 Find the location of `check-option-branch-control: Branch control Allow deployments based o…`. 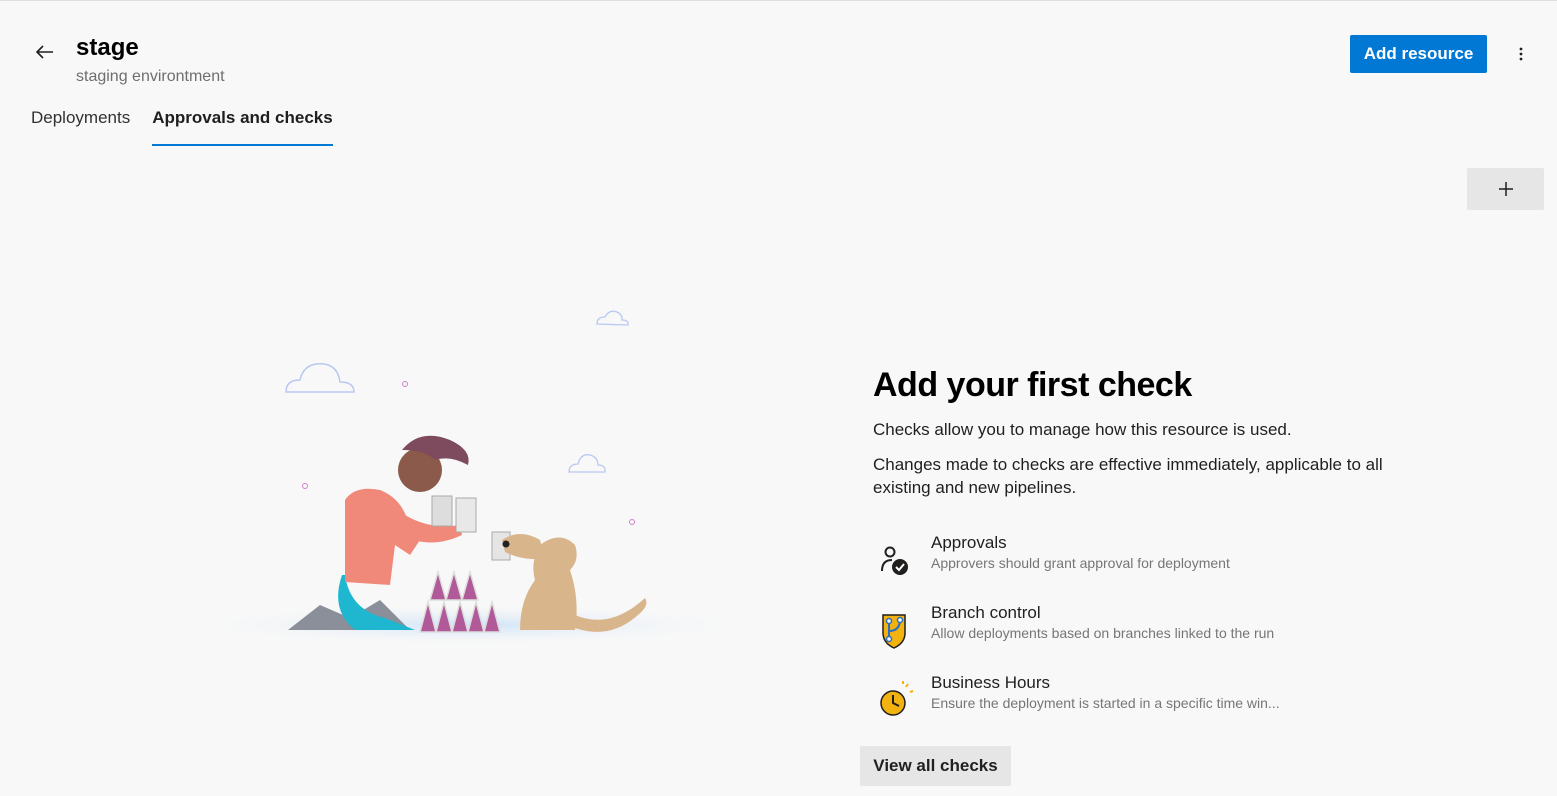

check-option-branch-control: Branch control Allow deployments based o… is located at coordinates (1133, 629).